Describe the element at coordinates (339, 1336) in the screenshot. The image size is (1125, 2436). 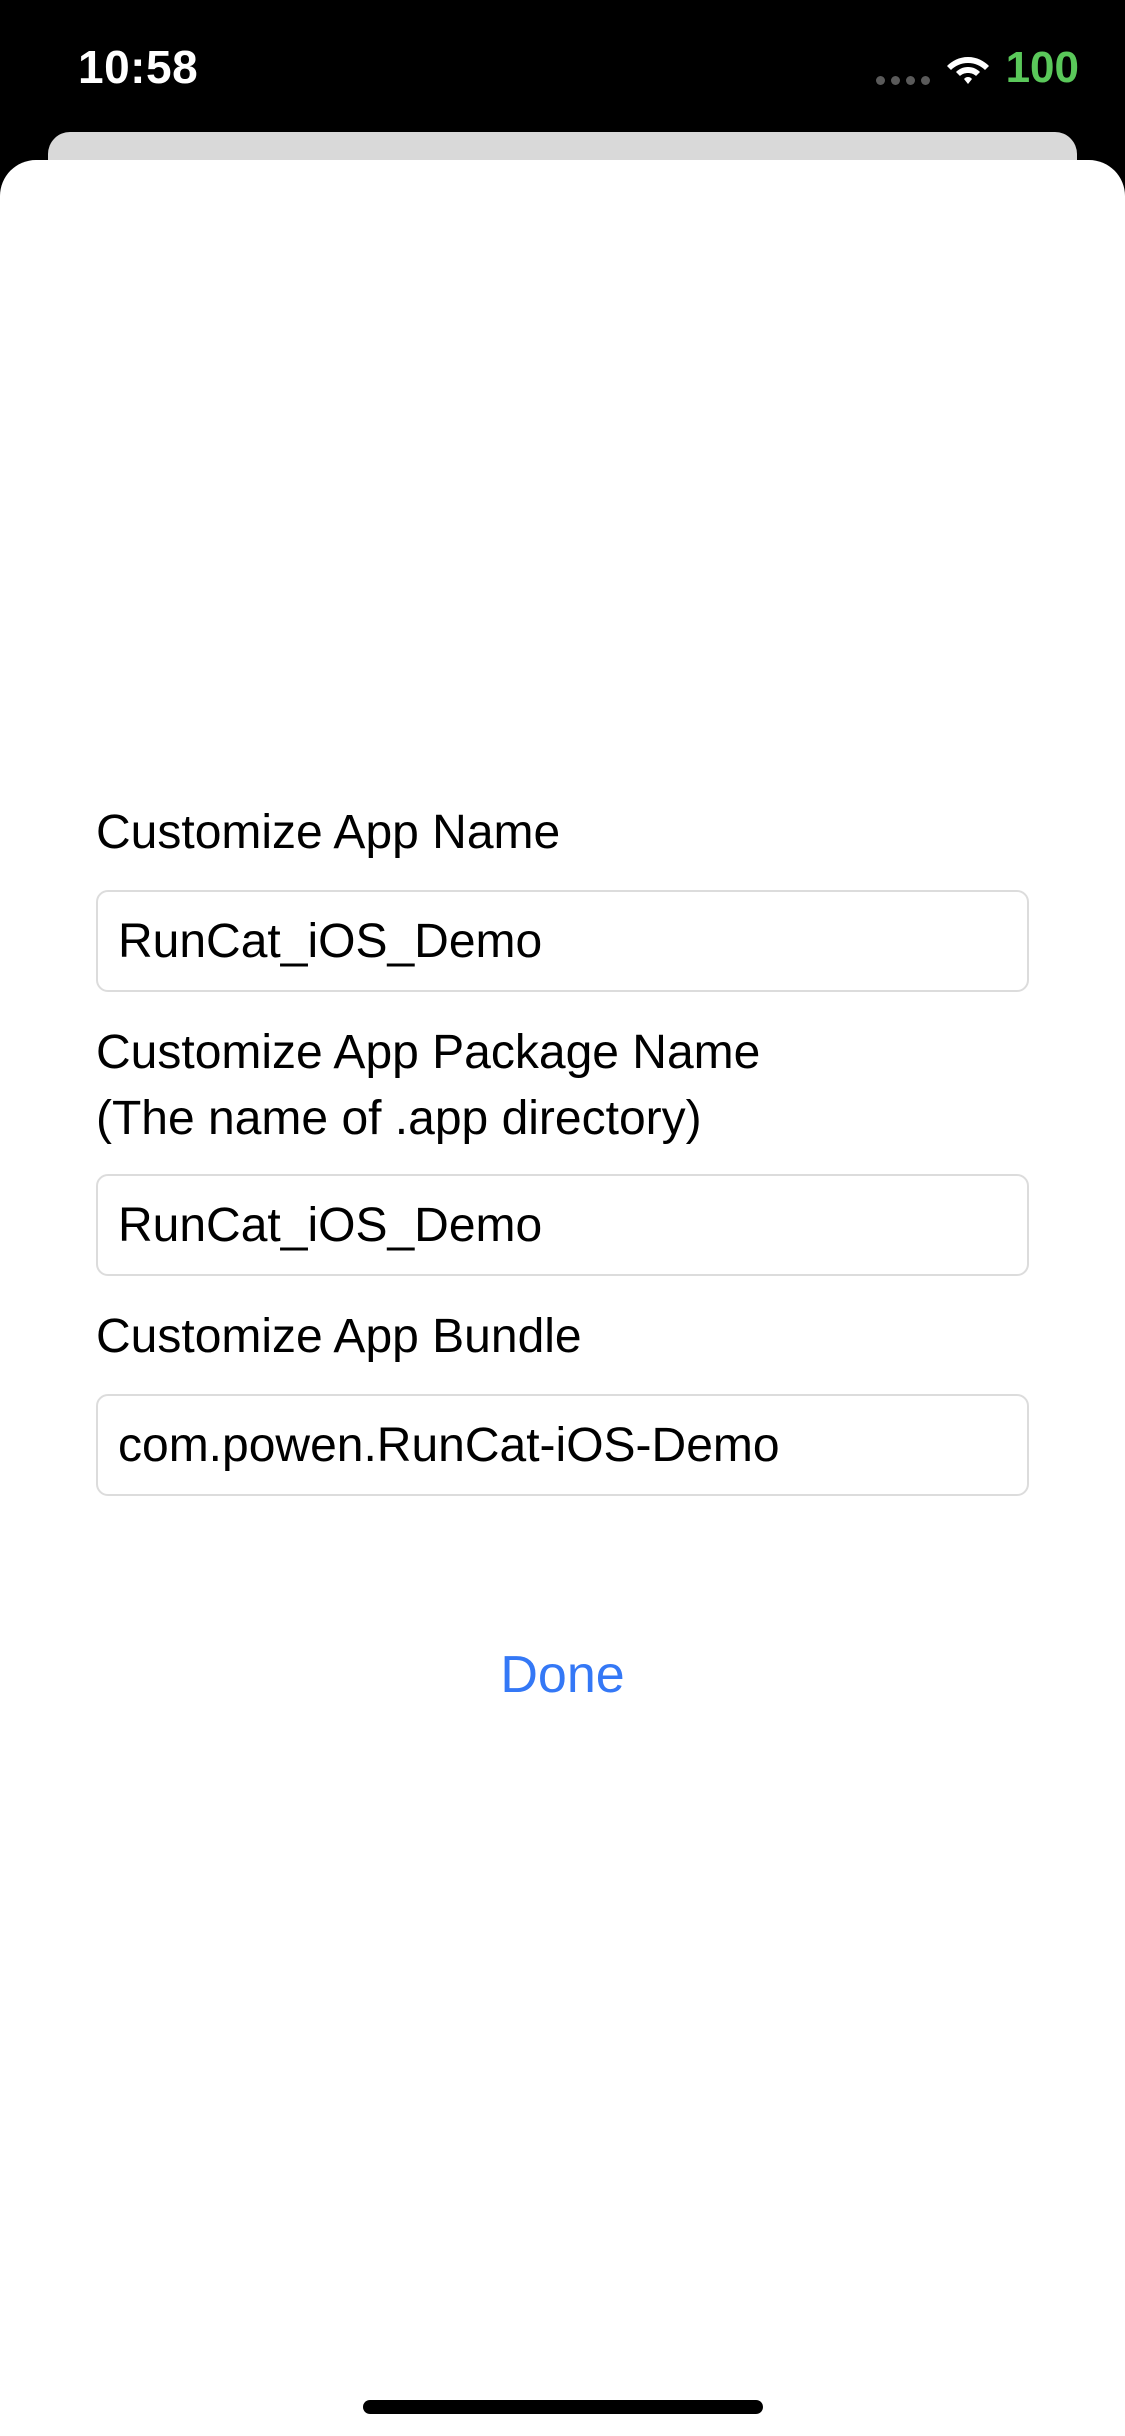
I see `bundle-label: Customize App Bundle` at that location.